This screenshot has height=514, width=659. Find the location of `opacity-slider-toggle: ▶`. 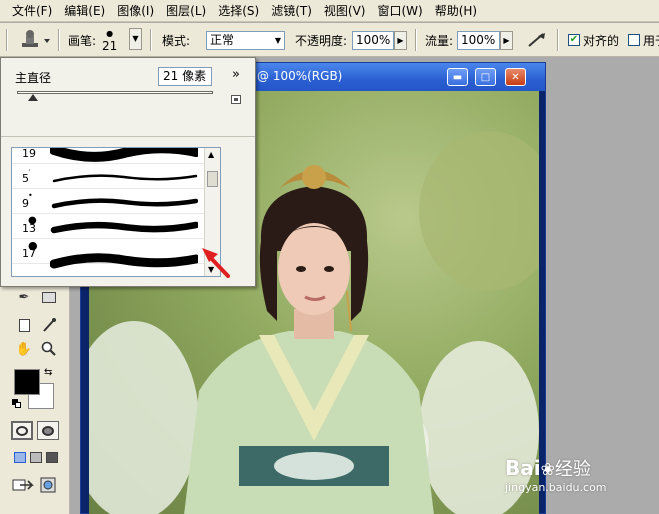

opacity-slider-toggle: ▶ is located at coordinates (400, 40).